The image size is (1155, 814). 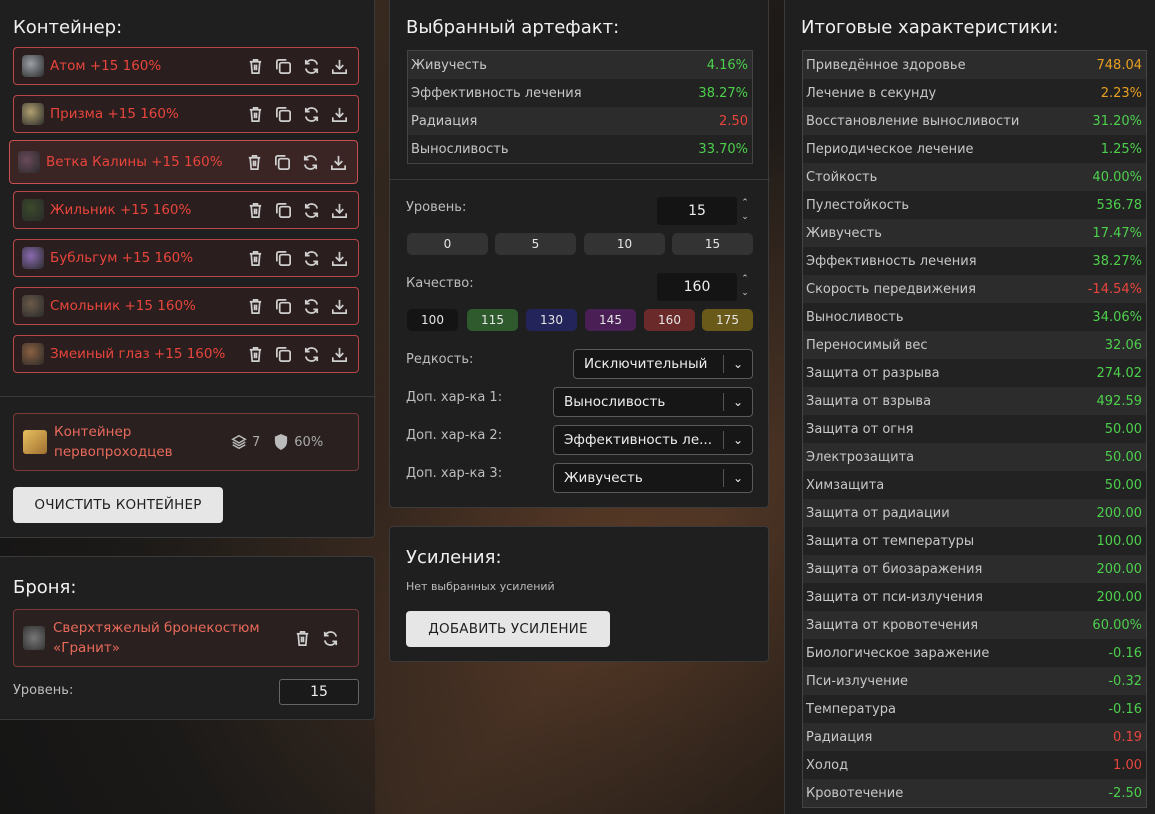 I want to click on totals-title: Итоговые характеристики:, so click(x=930, y=27).